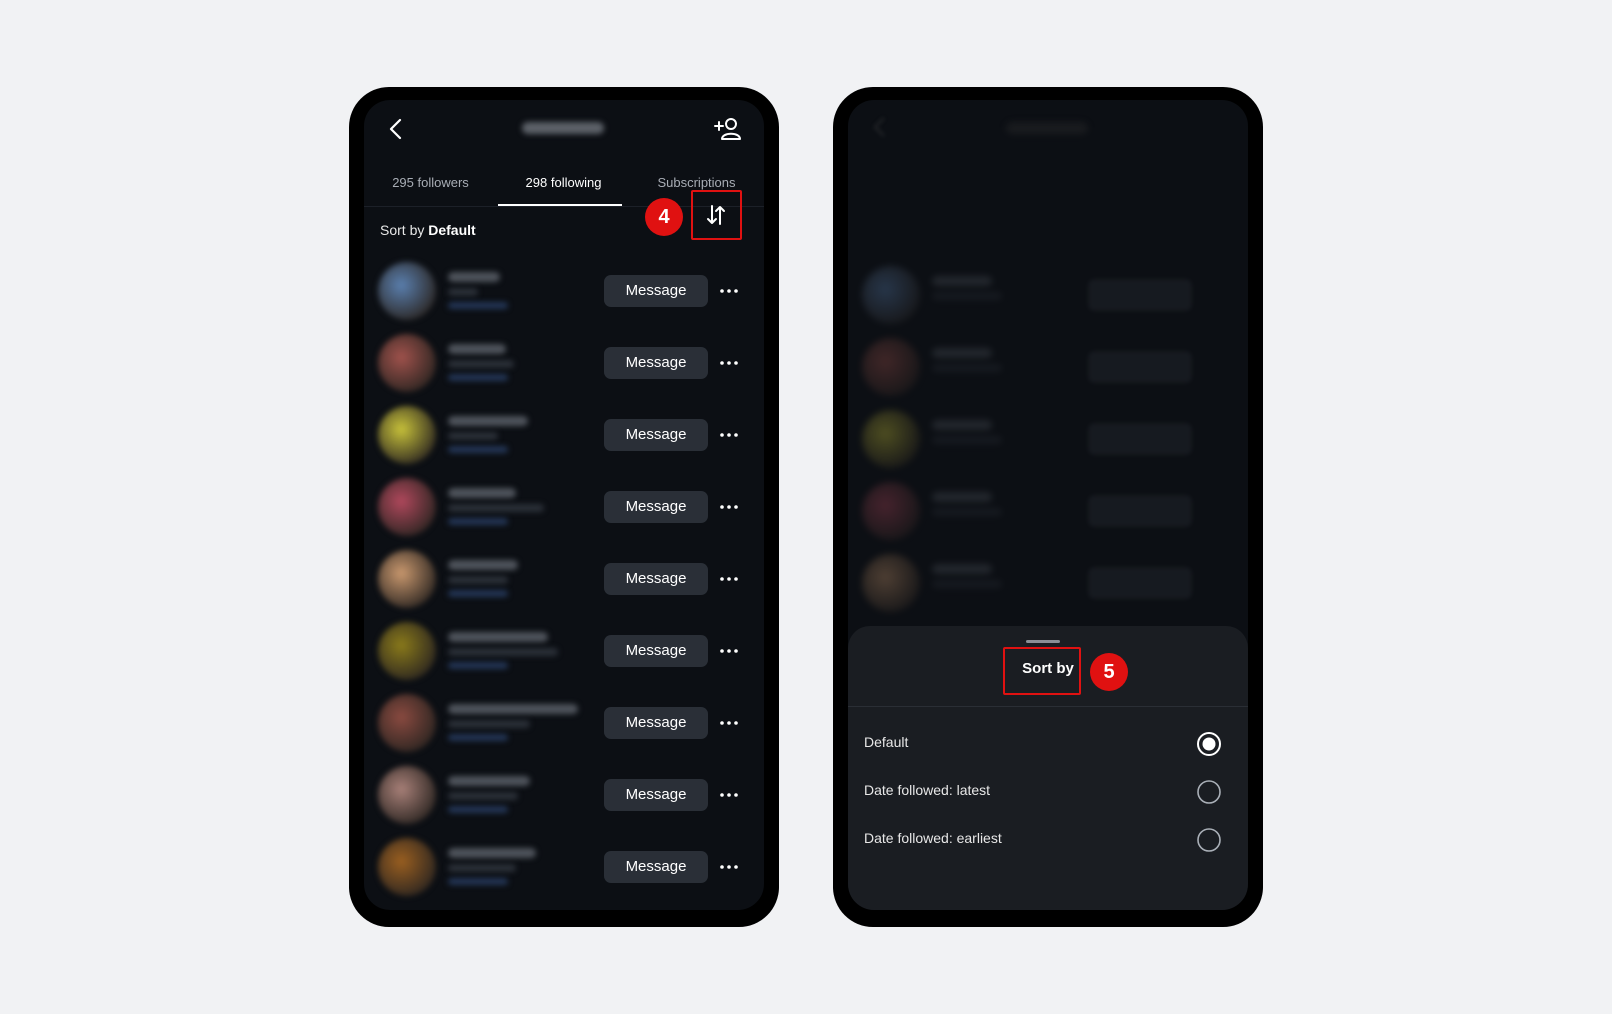 This screenshot has height=1014, width=1612. What do you see at coordinates (664, 217) in the screenshot?
I see `step-4-badge: 4` at bounding box center [664, 217].